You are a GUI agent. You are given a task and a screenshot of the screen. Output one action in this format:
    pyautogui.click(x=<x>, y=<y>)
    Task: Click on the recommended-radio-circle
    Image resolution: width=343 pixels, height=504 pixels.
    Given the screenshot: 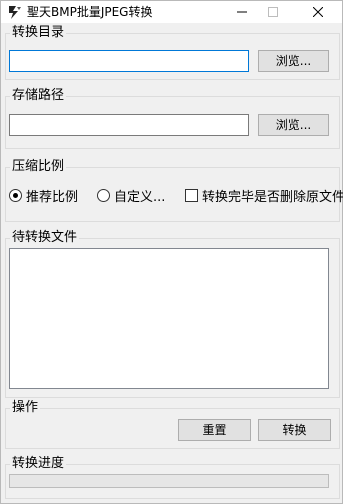 What is the action you would take?
    pyautogui.click(x=15, y=195)
    